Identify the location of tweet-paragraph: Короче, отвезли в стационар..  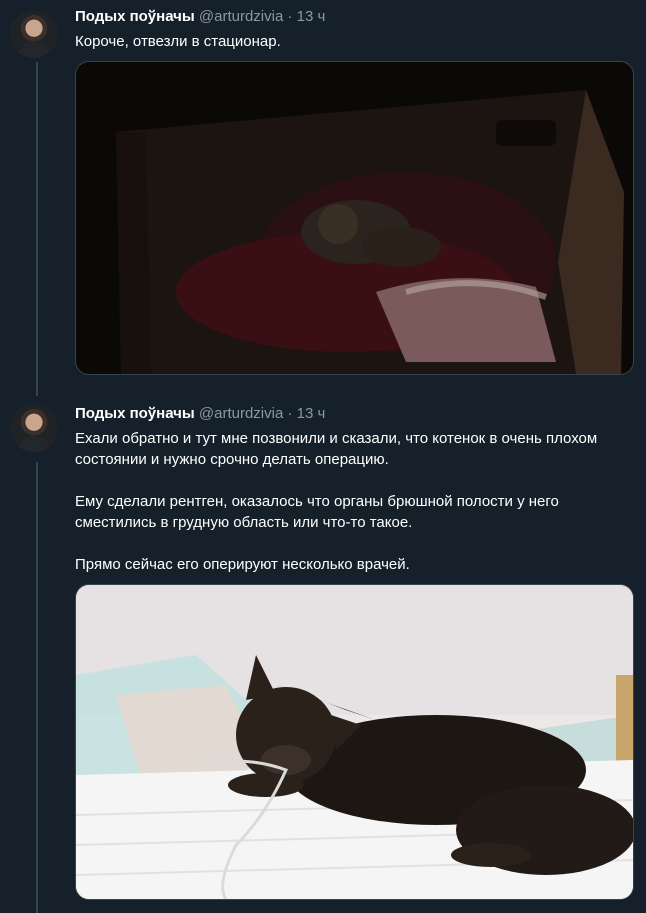
(178, 41).